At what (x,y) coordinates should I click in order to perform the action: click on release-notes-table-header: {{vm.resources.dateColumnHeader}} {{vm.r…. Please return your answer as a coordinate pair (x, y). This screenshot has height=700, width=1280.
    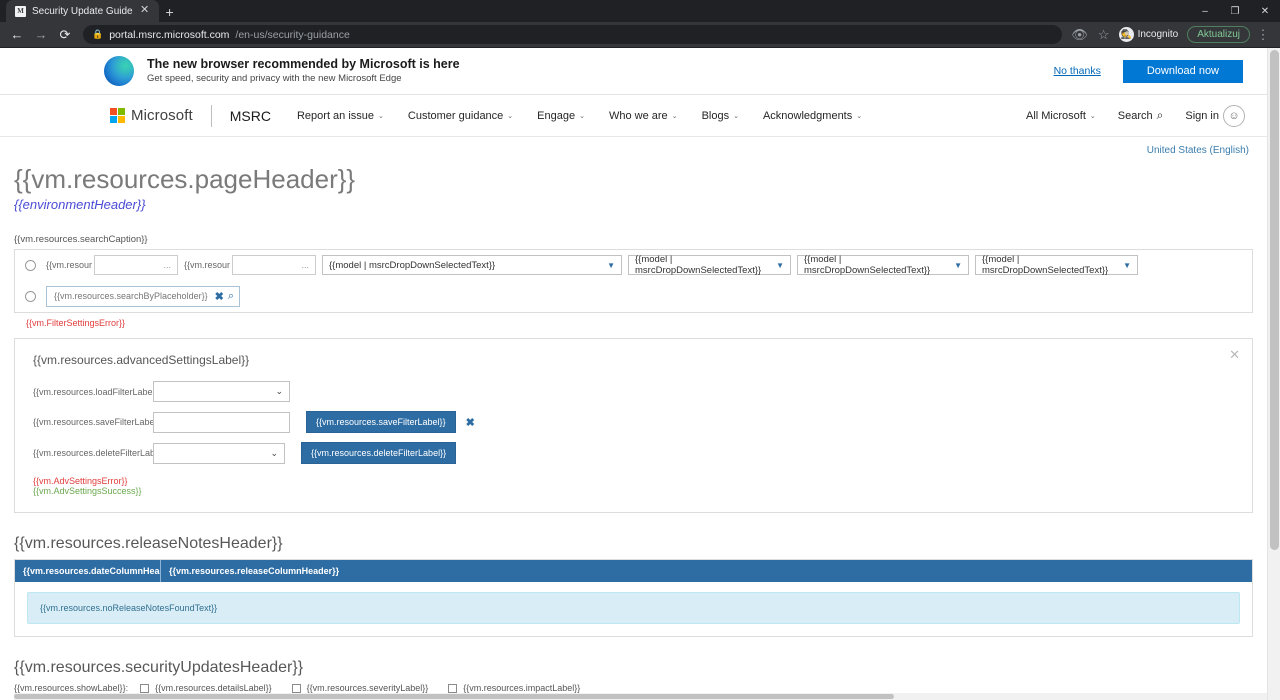
    Looking at the image, I should click on (633, 571).